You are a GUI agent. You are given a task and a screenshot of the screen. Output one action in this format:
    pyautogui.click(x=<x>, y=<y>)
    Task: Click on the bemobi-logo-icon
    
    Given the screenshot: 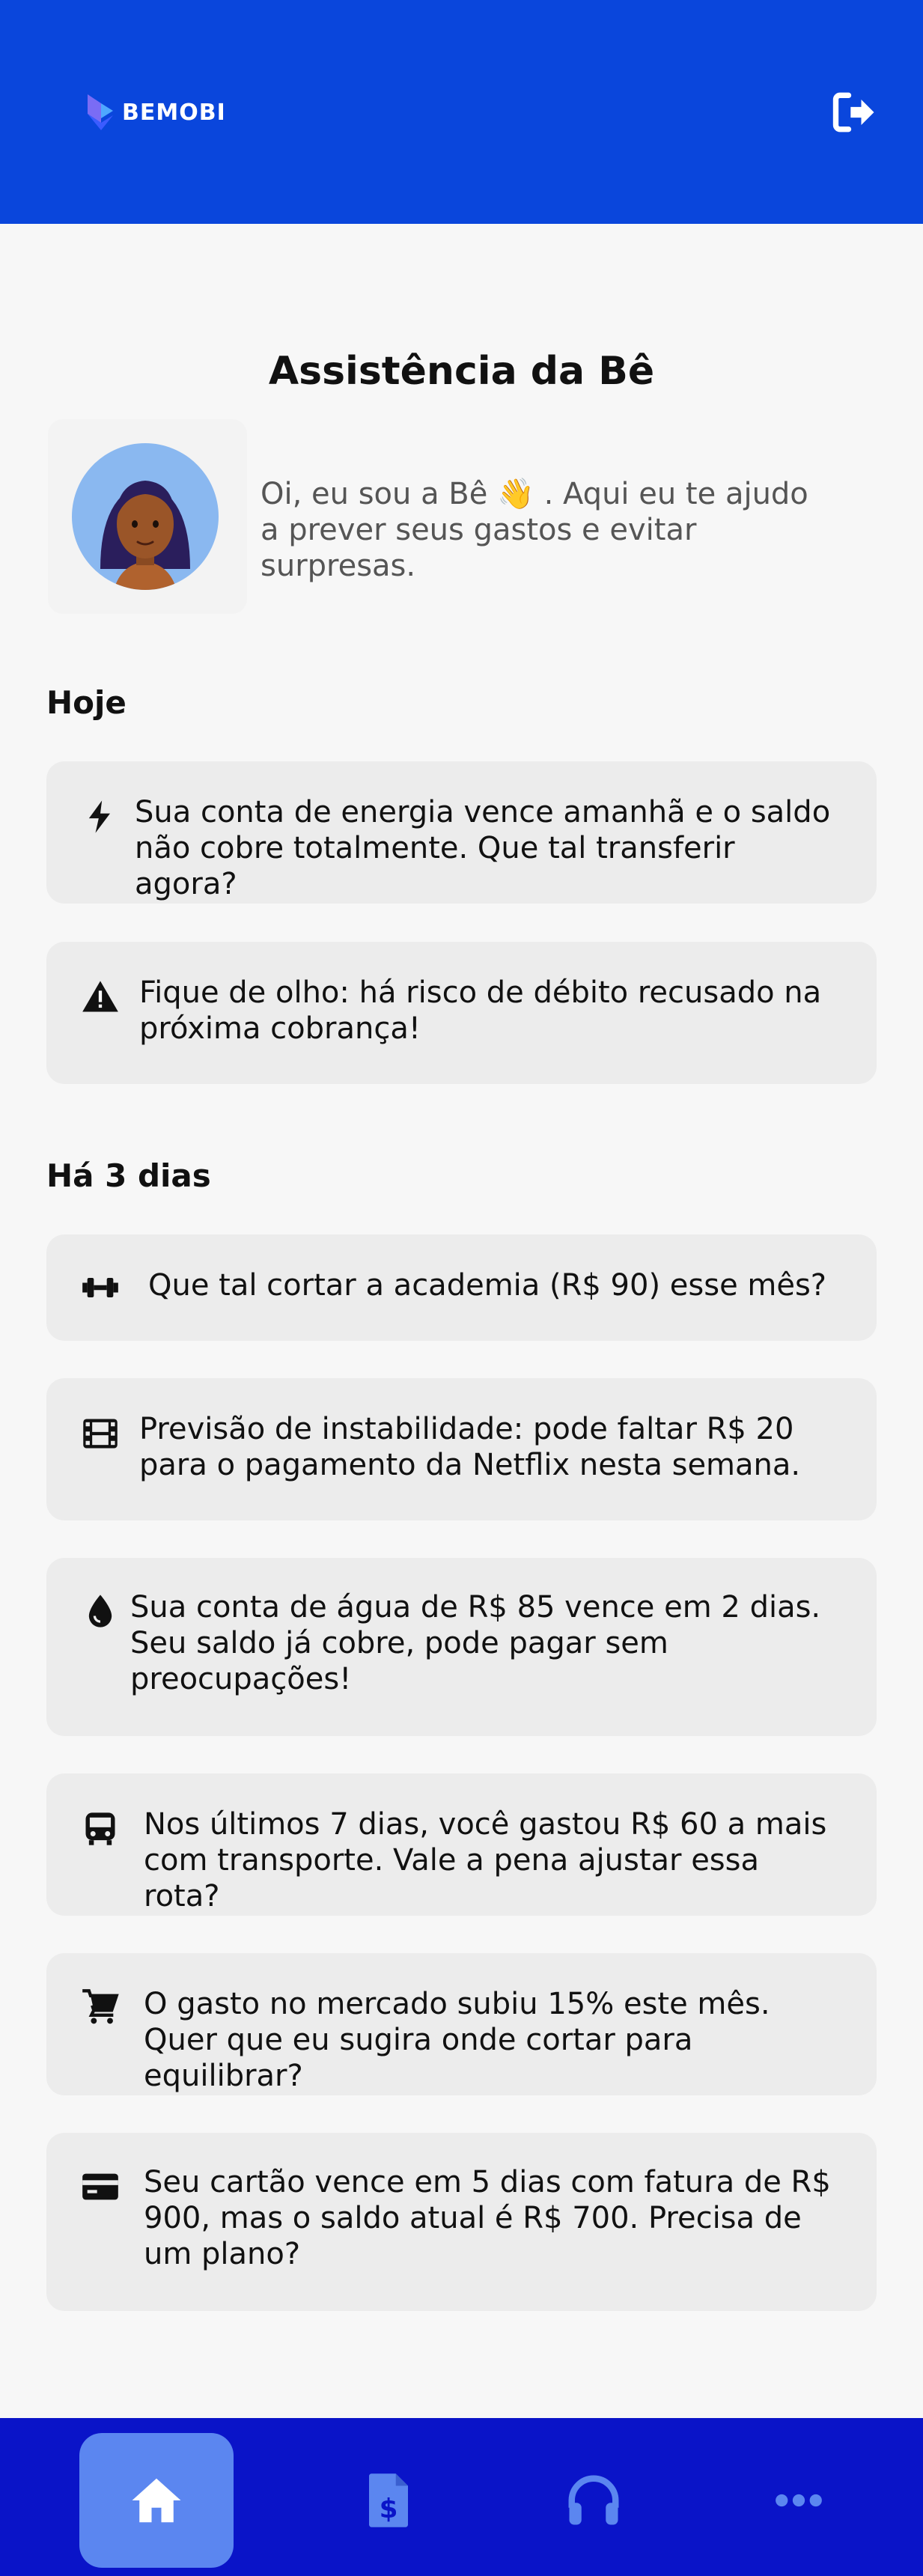 What is the action you would take?
    pyautogui.click(x=100, y=112)
    